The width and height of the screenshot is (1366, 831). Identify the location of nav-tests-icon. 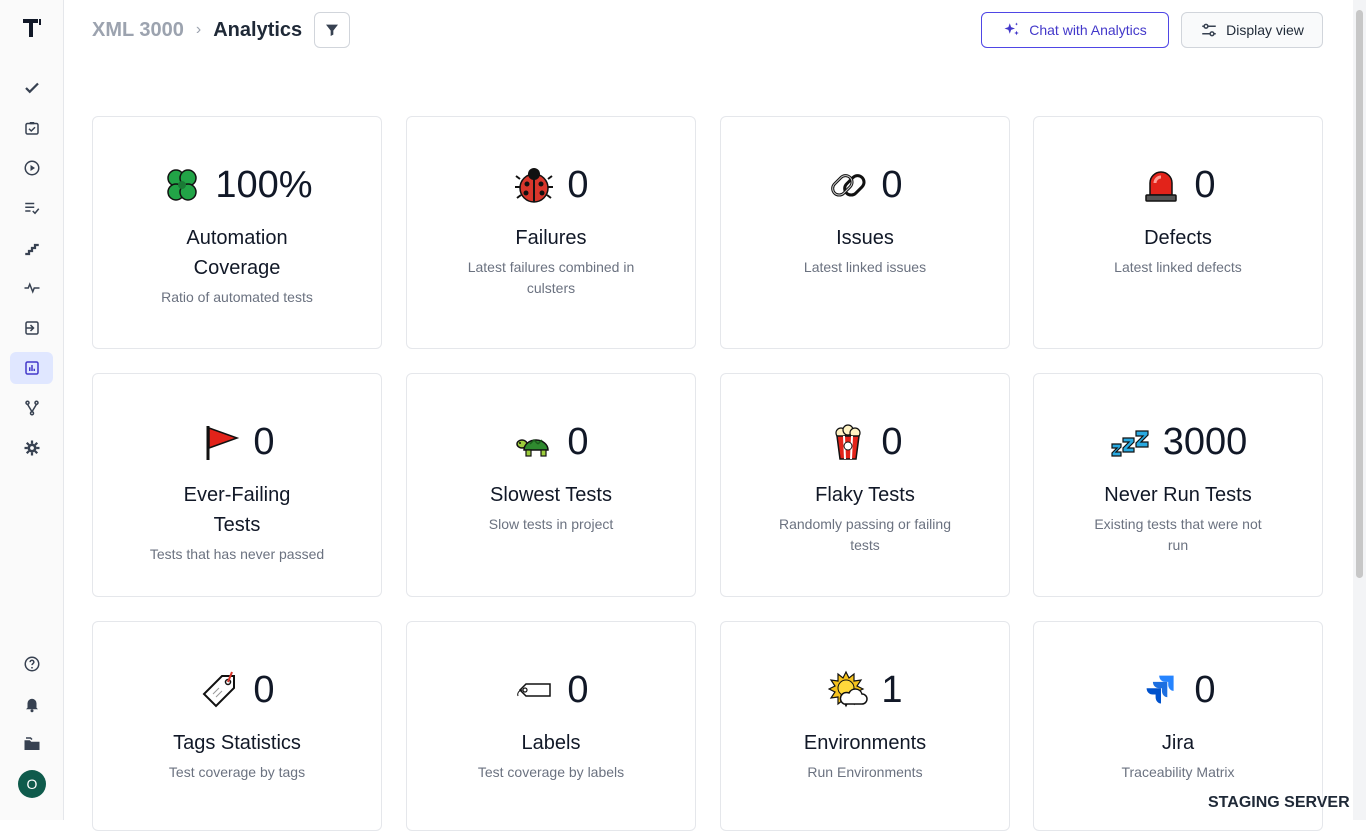
(31, 88).